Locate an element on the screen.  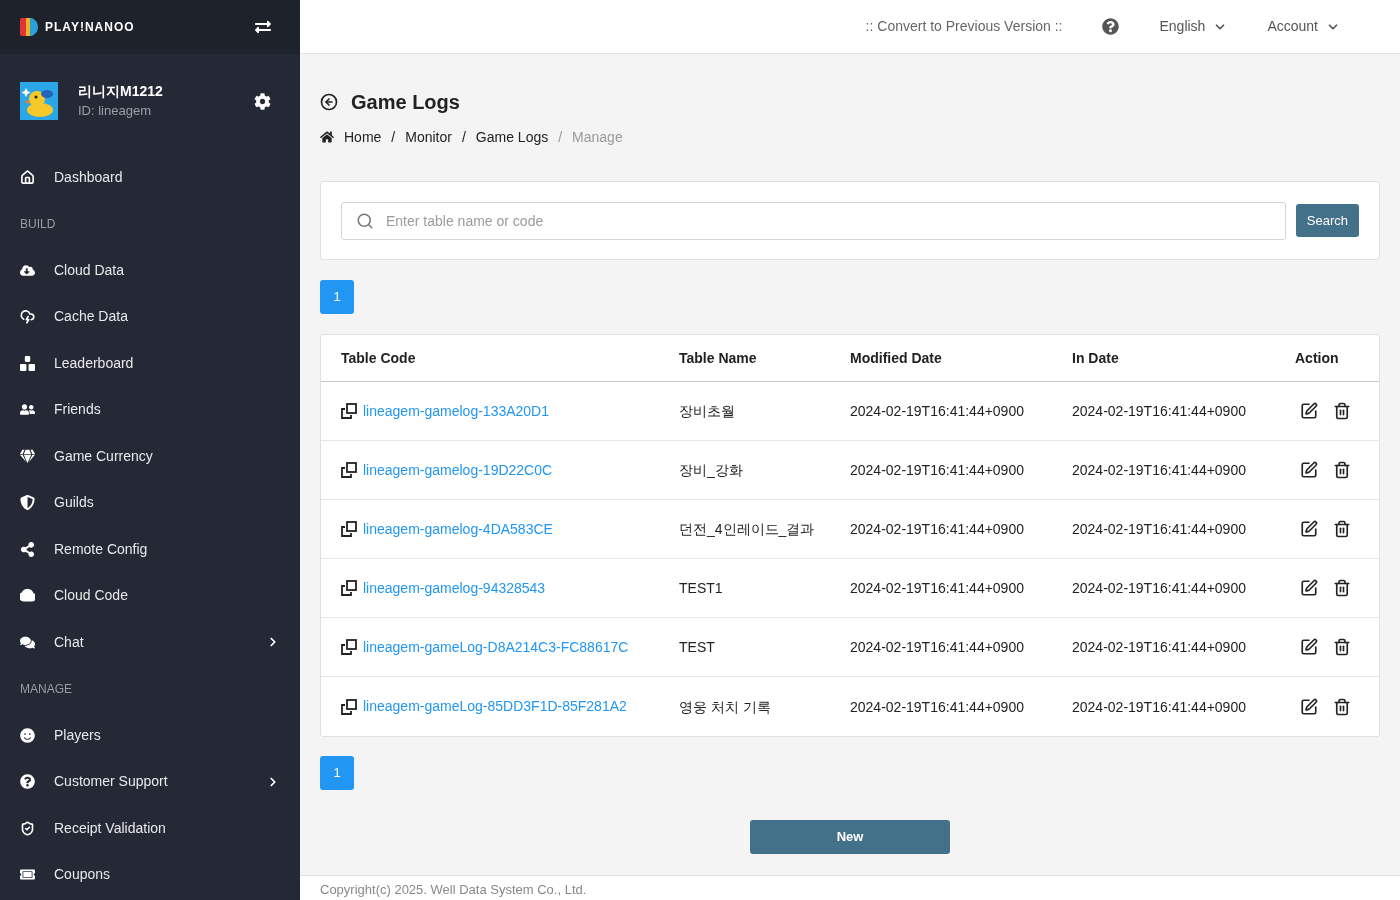
swap-arrows-icon is located at coordinates (263, 27).